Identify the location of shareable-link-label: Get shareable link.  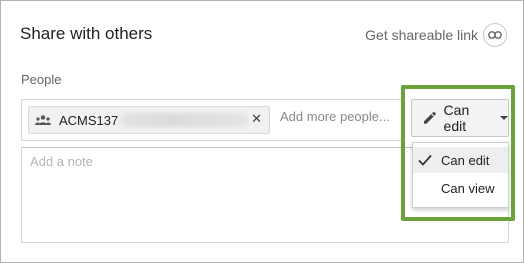
(421, 35).